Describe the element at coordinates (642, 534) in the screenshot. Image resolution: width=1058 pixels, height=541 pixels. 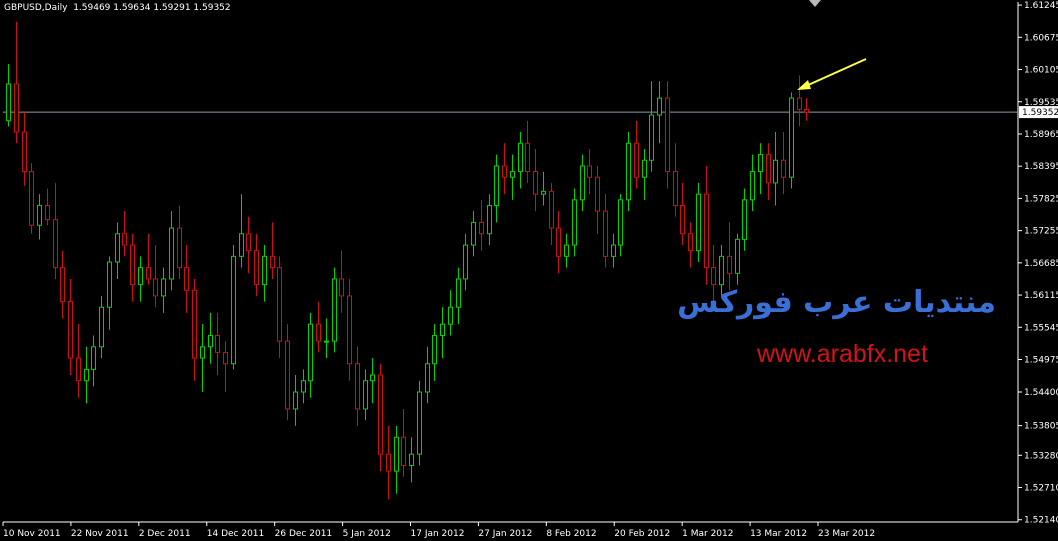
I see `time-tick-label: 20 Feb 2012` at that location.